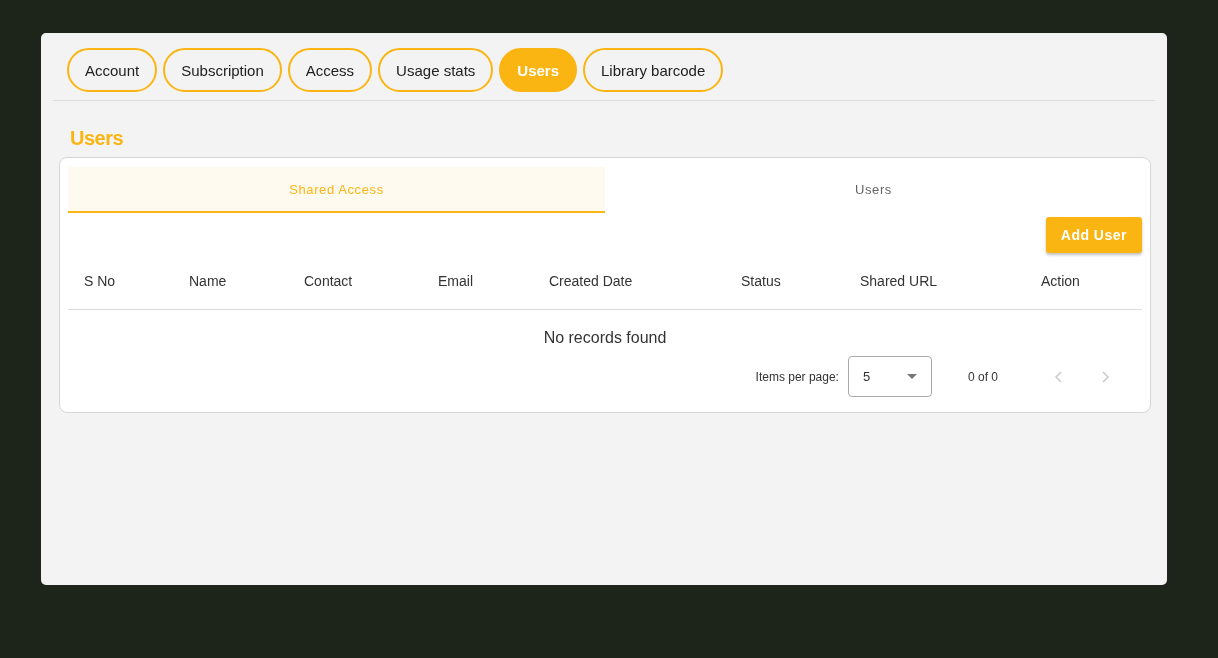  I want to click on tab: Library barcode, so click(653, 70).